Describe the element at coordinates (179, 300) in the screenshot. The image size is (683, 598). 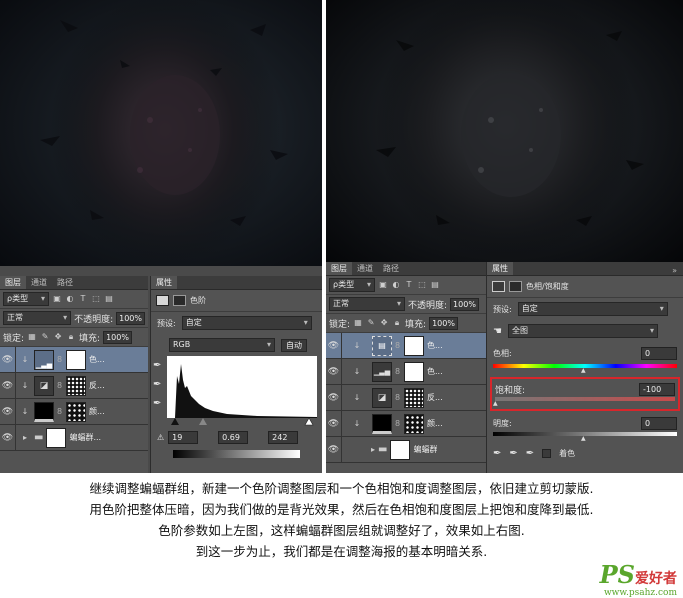
I see `mask-icon` at that location.